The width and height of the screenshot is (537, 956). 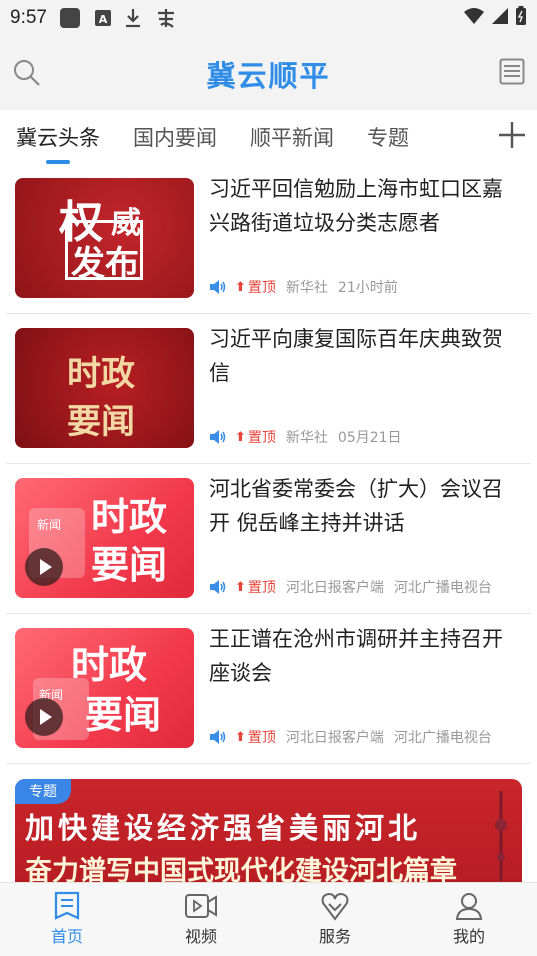 What do you see at coordinates (474, 18) in the screenshot?
I see `wifi-icon` at bounding box center [474, 18].